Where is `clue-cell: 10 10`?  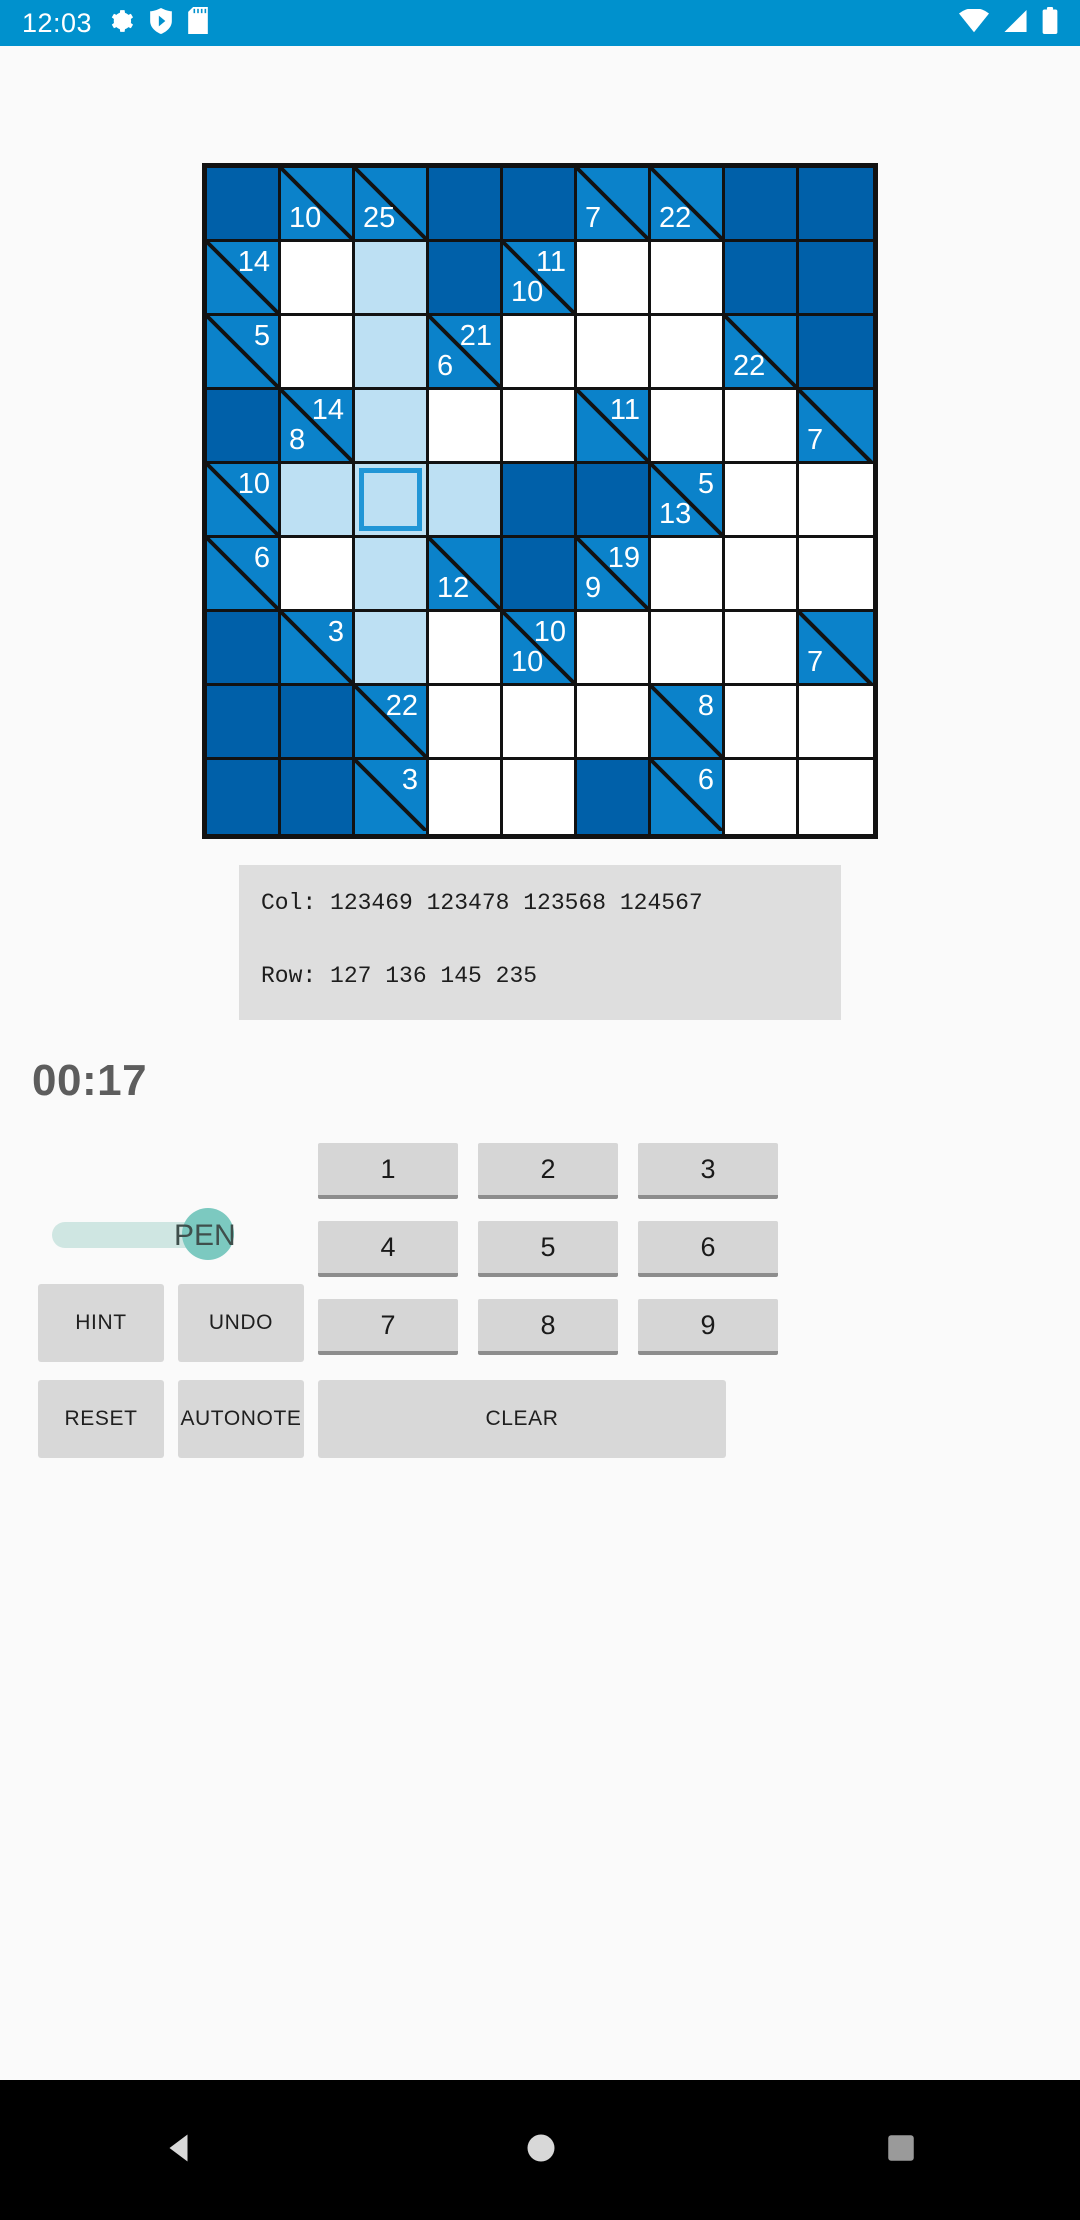
clue-cell: 10 10 is located at coordinates (540, 649).